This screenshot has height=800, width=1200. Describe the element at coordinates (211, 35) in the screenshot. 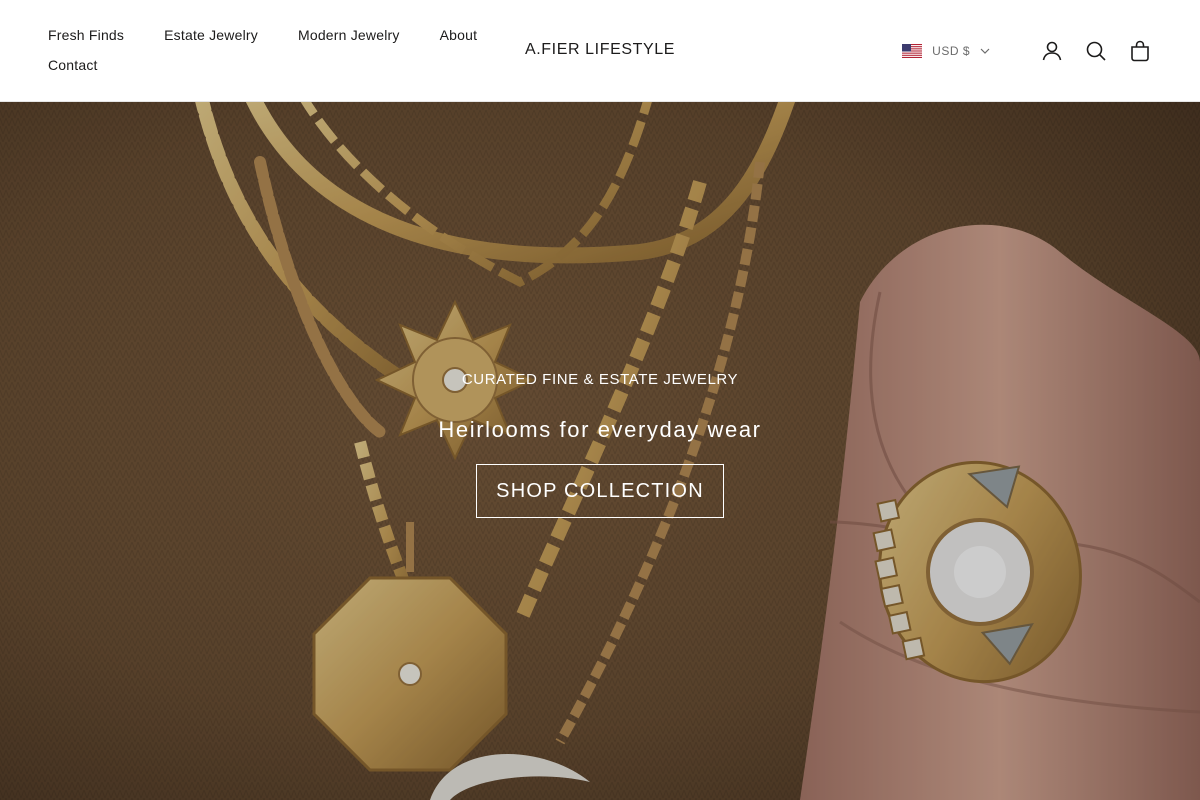

I see `nav-link-estate-jewelry: Estate Jewelry` at that location.